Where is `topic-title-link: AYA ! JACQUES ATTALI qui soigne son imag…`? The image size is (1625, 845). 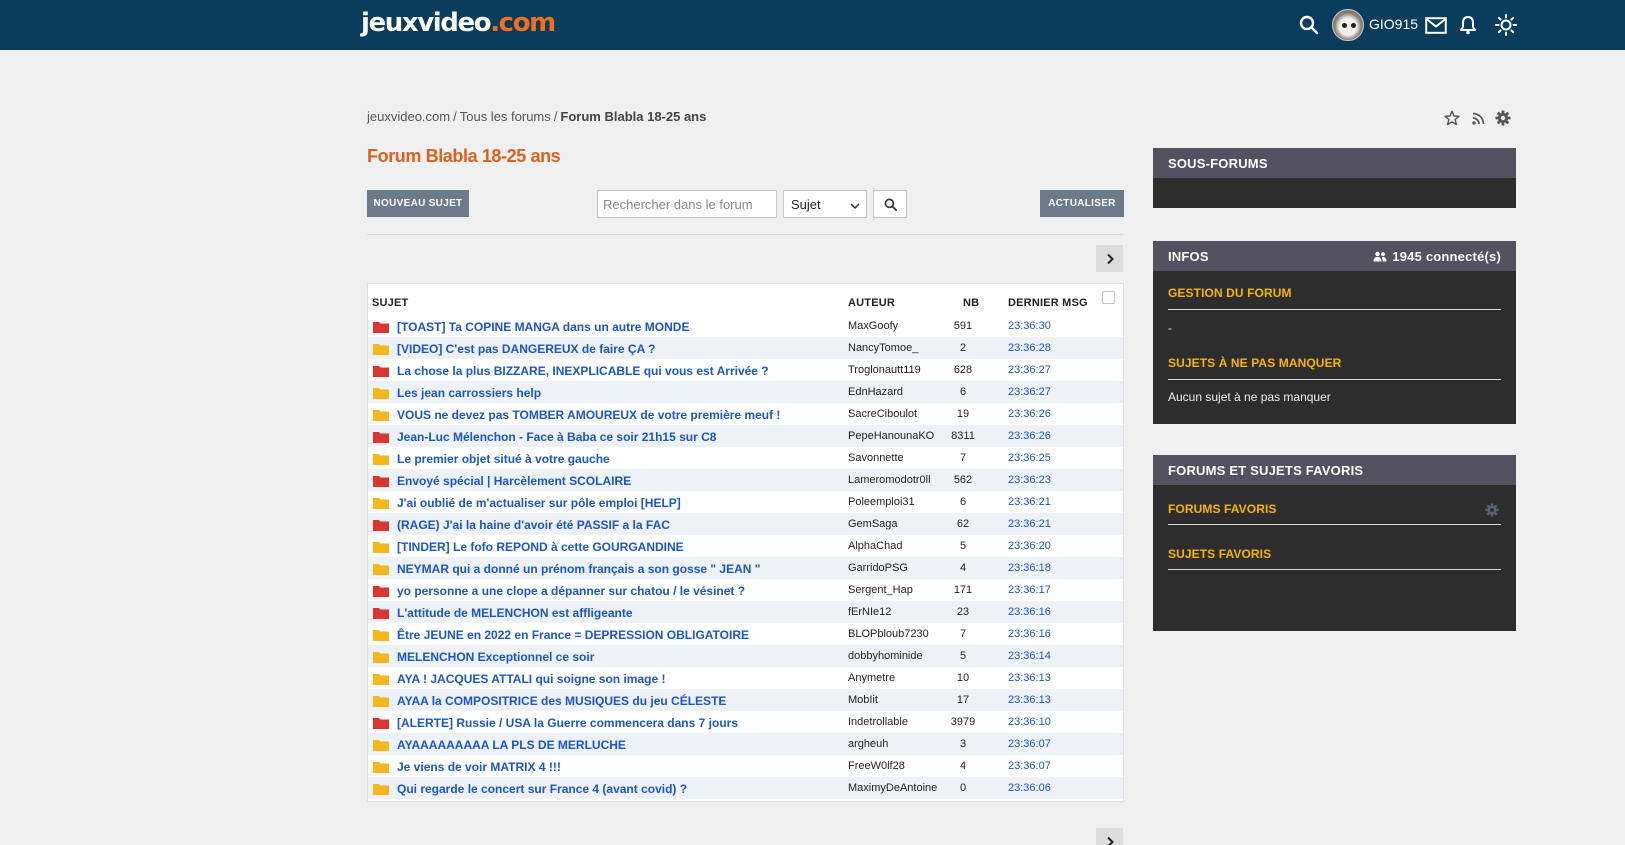
topic-title-link: AYA ! JACQUES ATTALI qui soigne son imag… is located at coordinates (531, 679).